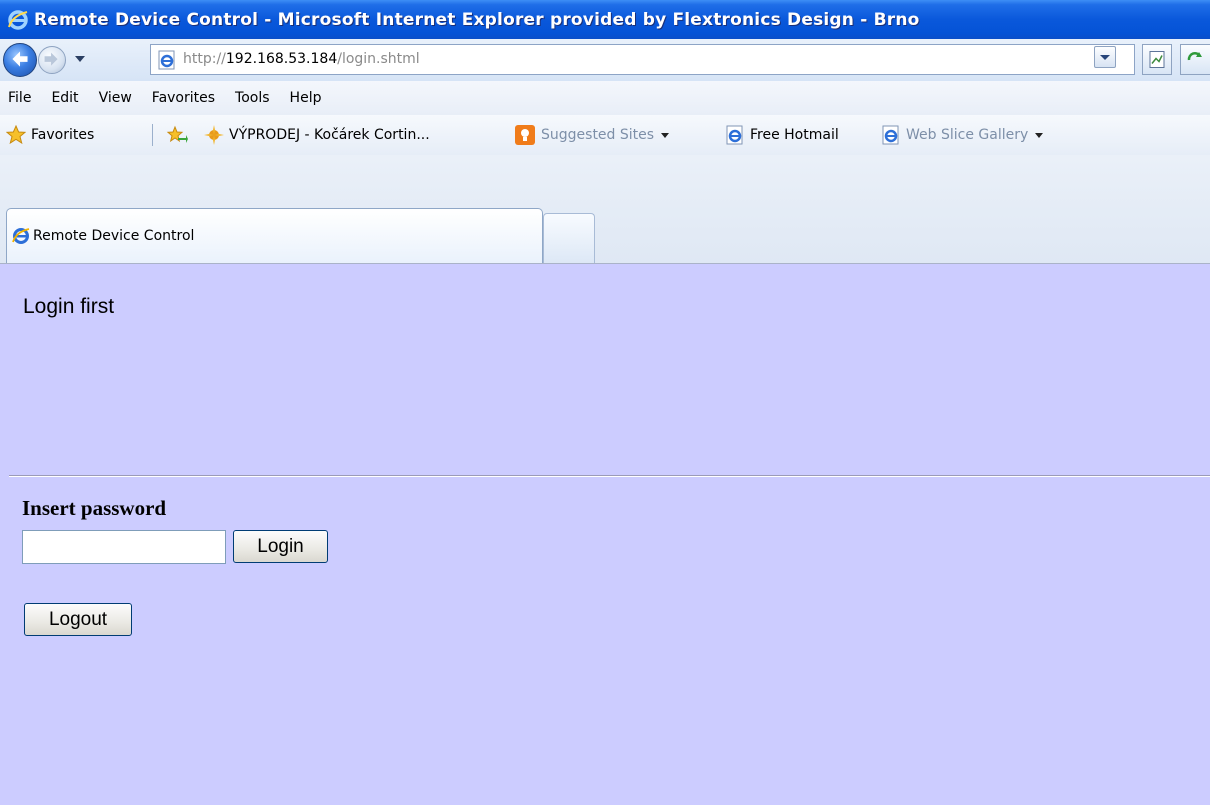 This screenshot has width=1210, height=805. I want to click on add-to-favorites-button, so click(177, 135).